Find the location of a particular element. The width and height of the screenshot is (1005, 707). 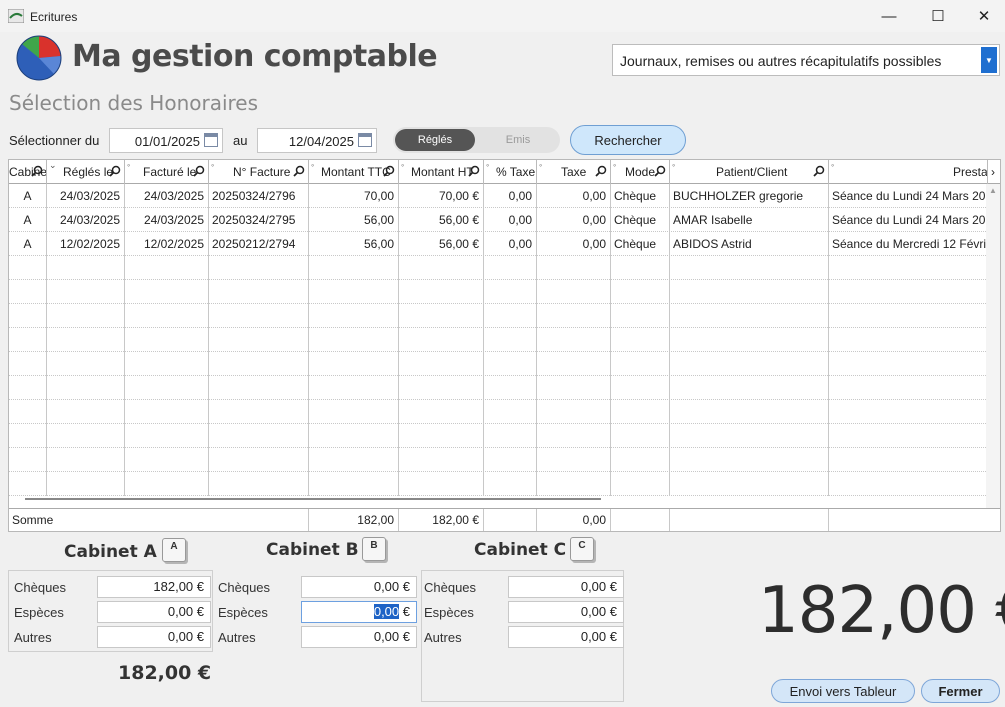

column-header-regles-le: ⌄ Réglés le is located at coordinates (86, 172).